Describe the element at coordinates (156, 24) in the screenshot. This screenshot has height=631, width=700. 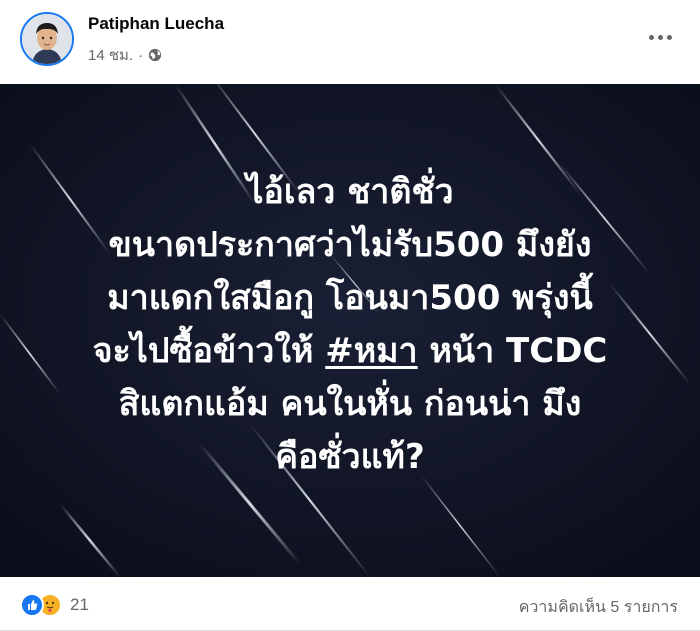
I see `author-name: Patiphan Luecha` at that location.